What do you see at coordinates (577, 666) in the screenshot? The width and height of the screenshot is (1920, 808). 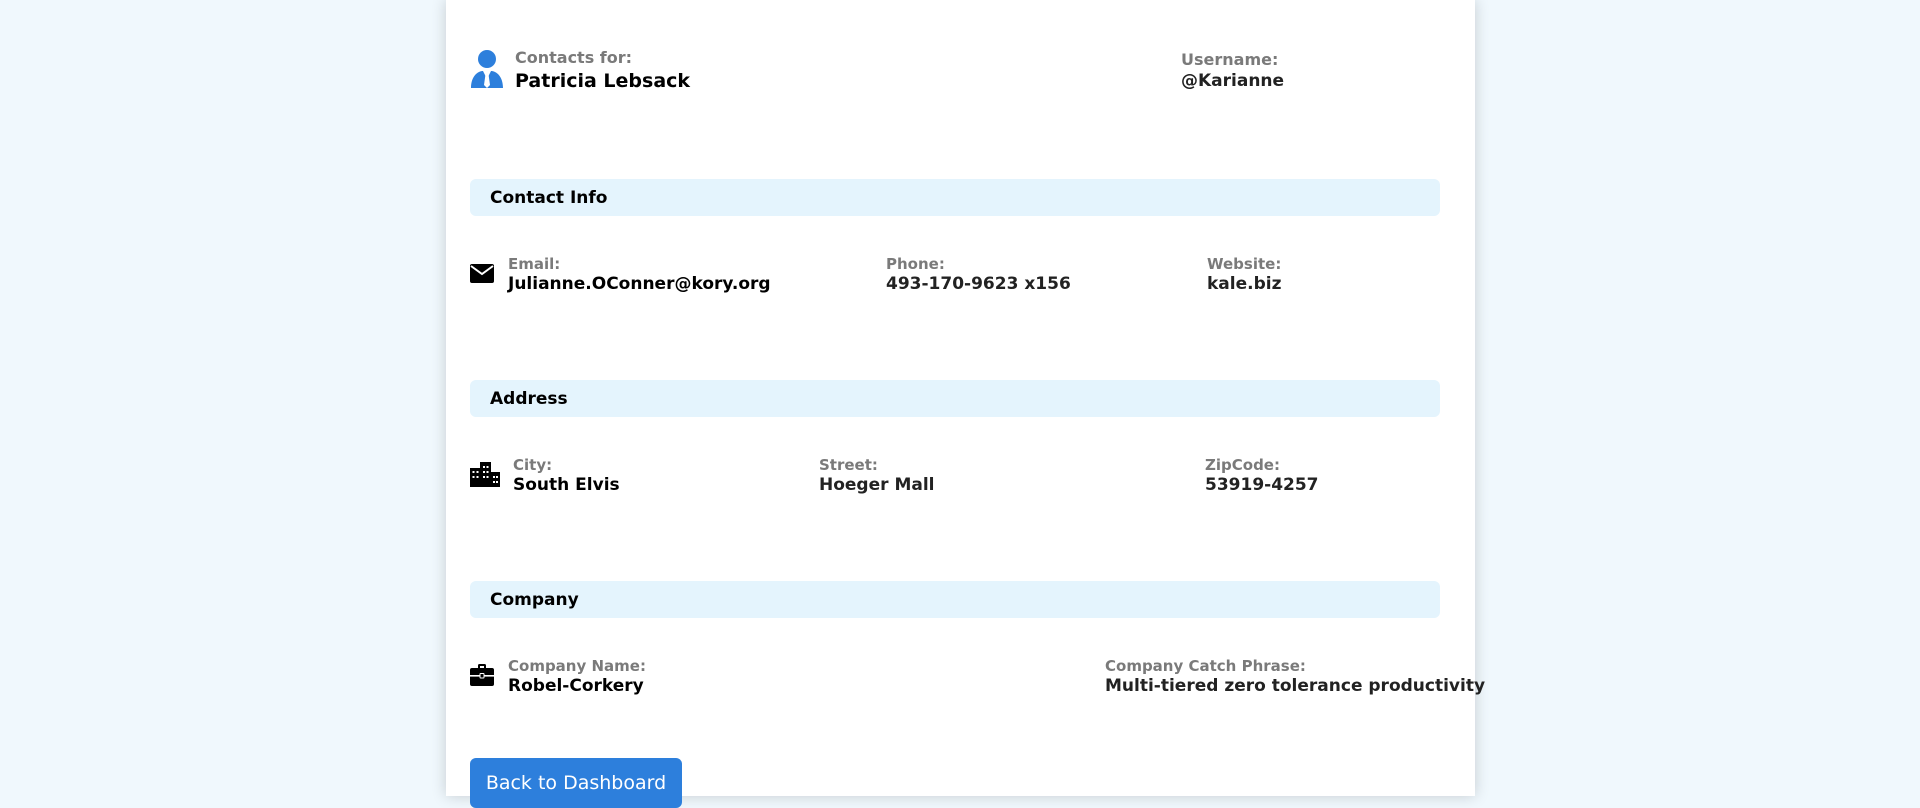 I see `company-name-label: Company Name:` at bounding box center [577, 666].